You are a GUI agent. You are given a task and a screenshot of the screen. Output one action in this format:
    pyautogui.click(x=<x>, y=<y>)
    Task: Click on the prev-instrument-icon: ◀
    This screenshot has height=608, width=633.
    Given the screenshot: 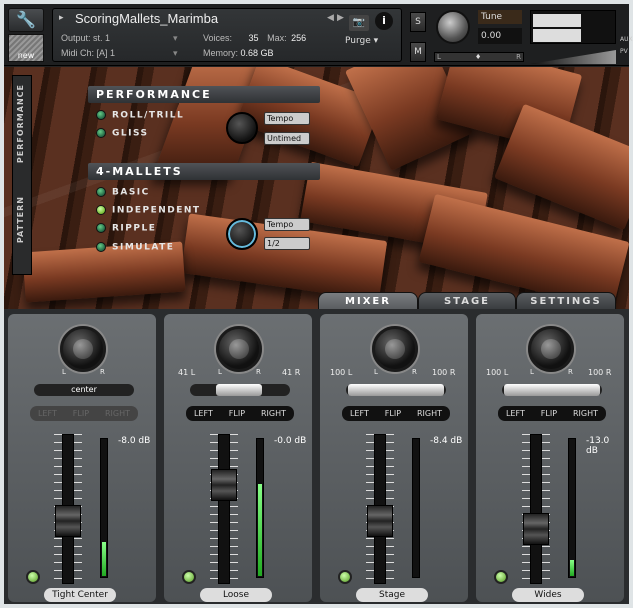 What is the action you would take?
    pyautogui.click(x=330, y=18)
    